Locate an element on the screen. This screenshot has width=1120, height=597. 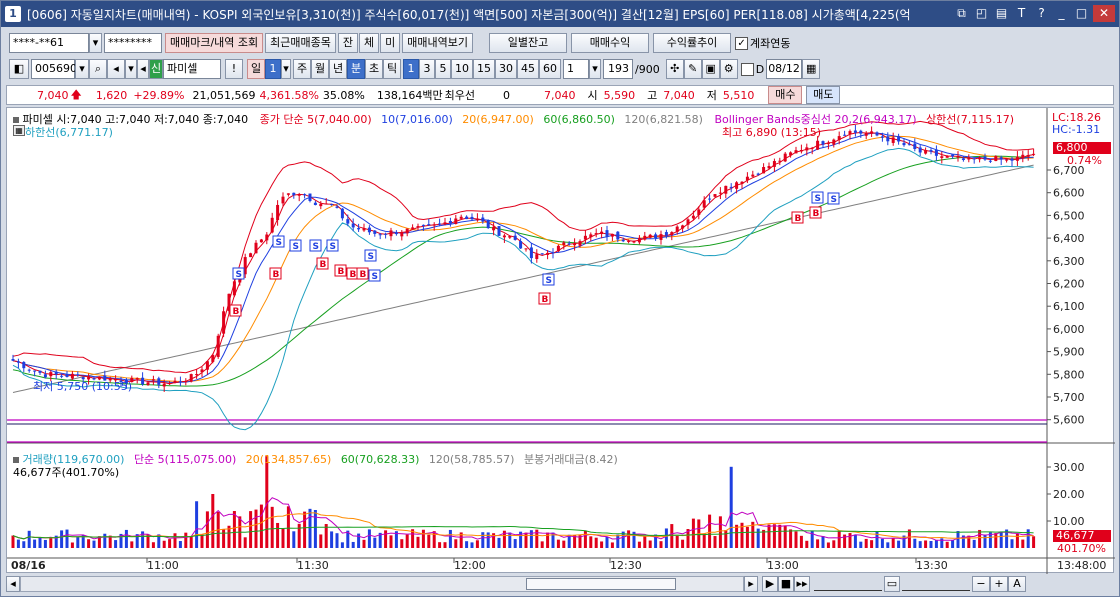
maximize-icon: □ is located at coordinates (1081, 13).